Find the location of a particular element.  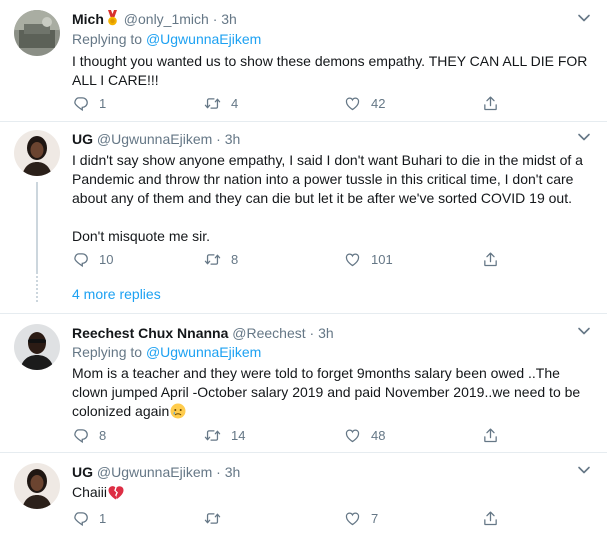

thread-line is located at coordinates (37, 228).